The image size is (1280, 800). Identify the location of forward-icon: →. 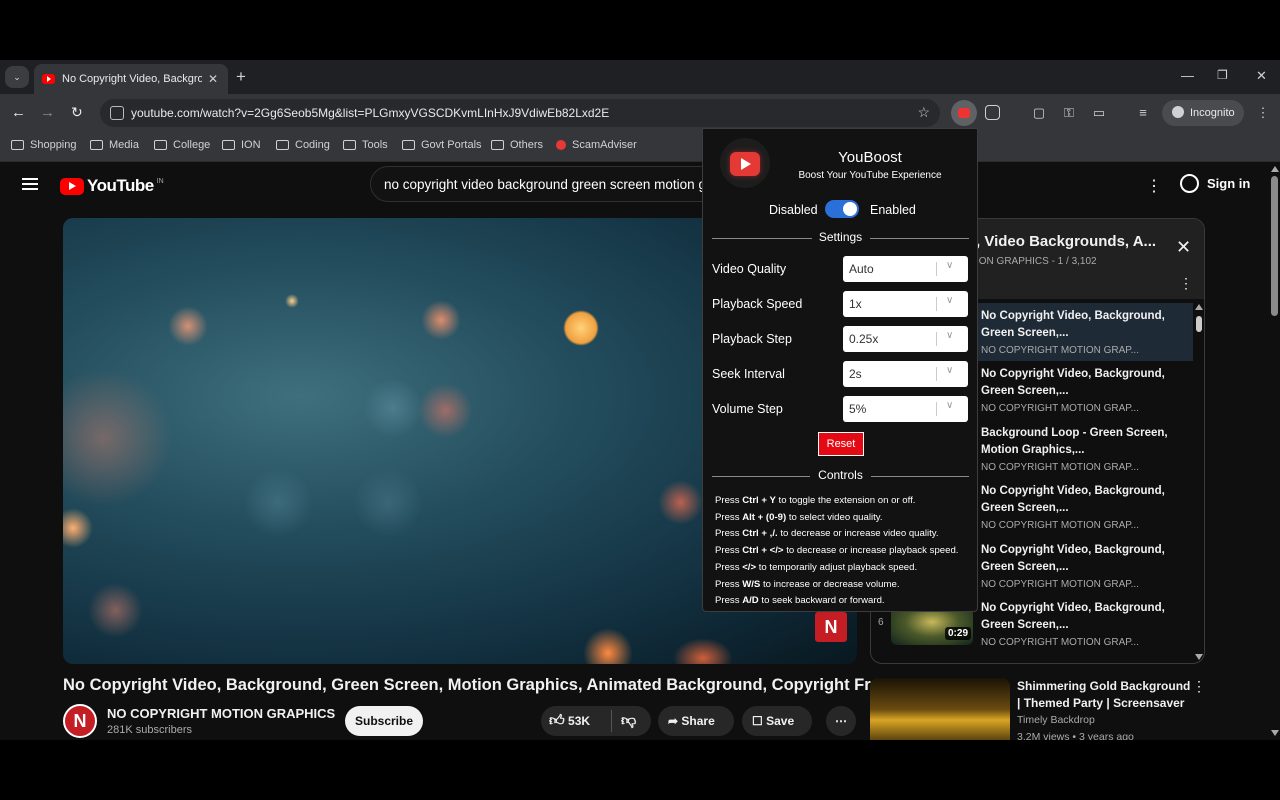
(47, 112).